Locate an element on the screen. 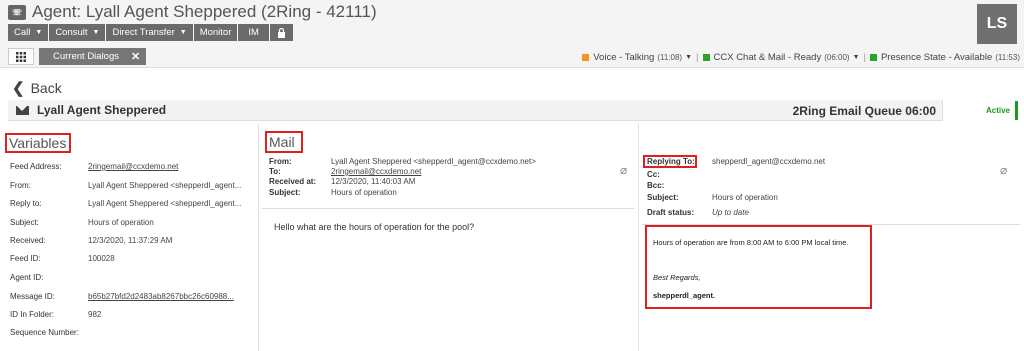 Image resolution: width=1024 pixels, height=351 pixels. mail-subject-label: Subject: is located at coordinates (285, 192).